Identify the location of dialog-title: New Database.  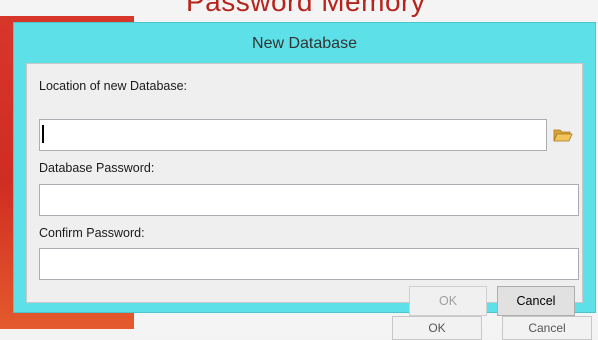
(304, 43).